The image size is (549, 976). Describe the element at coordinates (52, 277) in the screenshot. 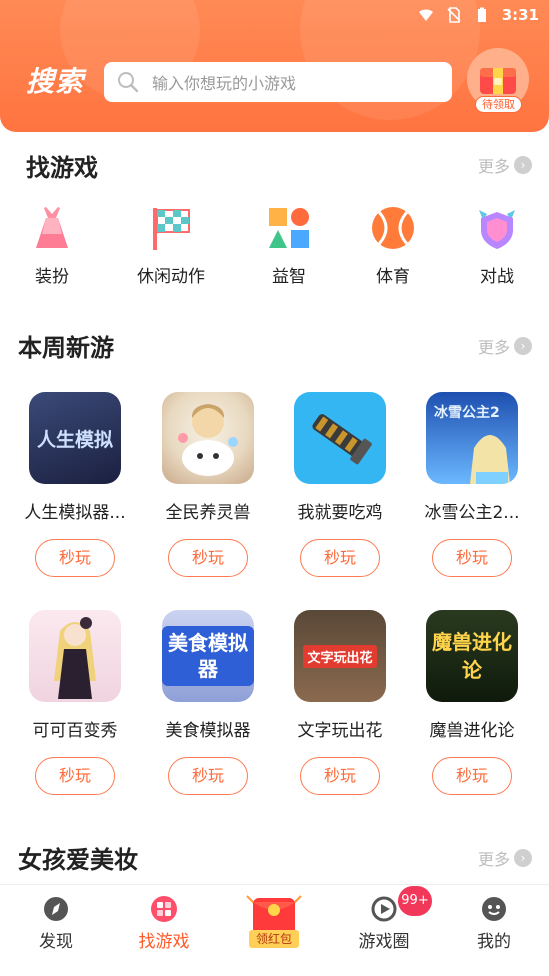

I see `category-label: 装扮` at that location.